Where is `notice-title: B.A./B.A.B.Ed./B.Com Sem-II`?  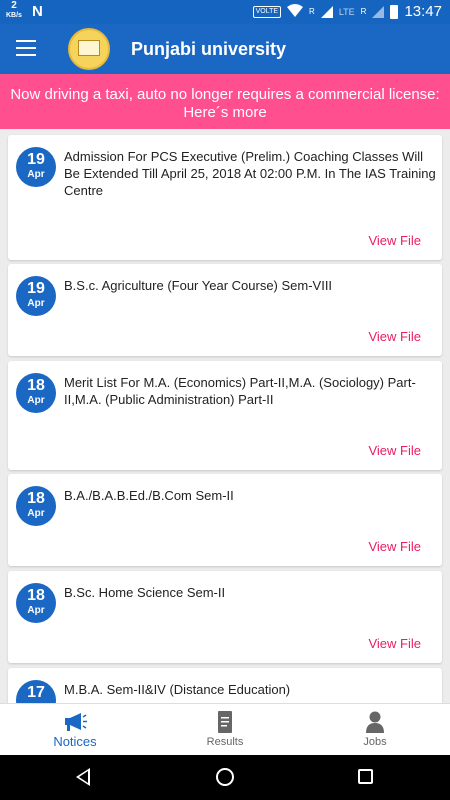
notice-title: B.A./B.A.B.Ed./B.Com Sem-II is located at coordinates (149, 495).